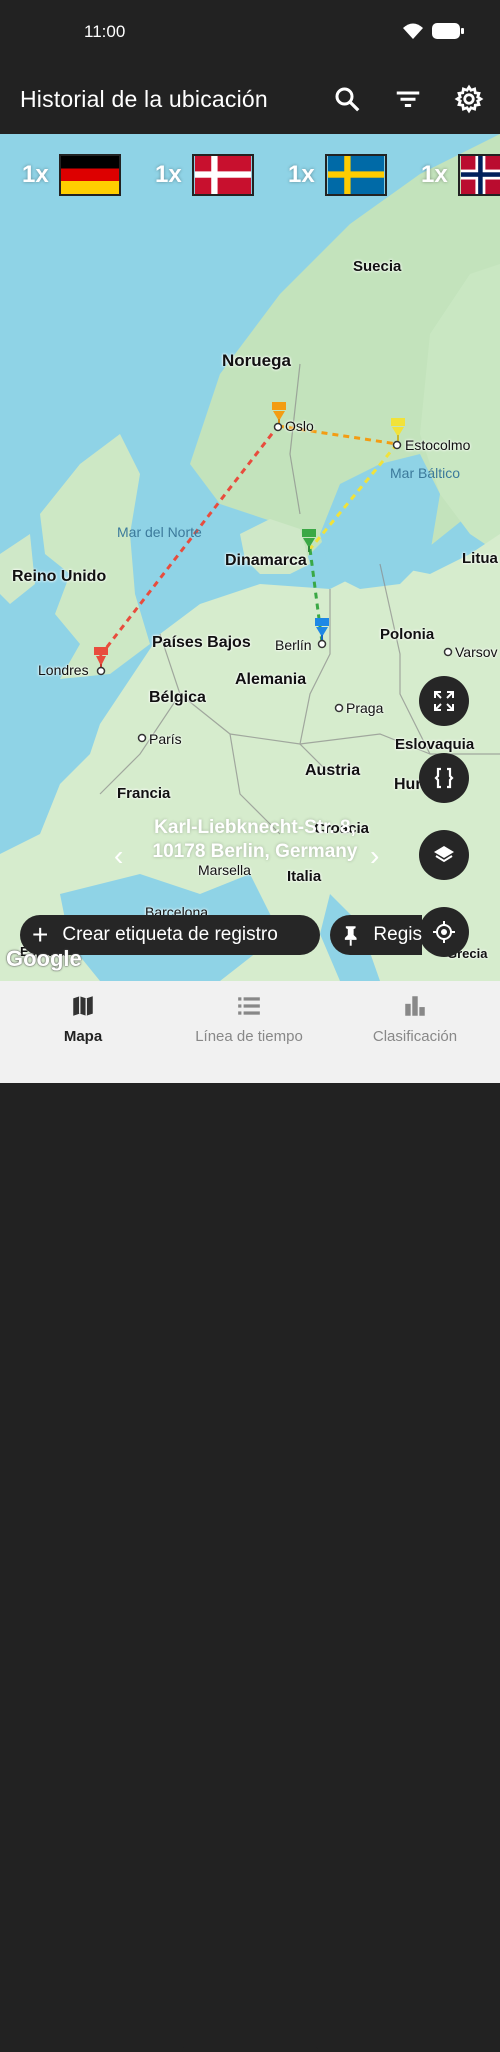 This screenshot has width=500, height=2052. I want to click on google-logo: Google, so click(44, 958).